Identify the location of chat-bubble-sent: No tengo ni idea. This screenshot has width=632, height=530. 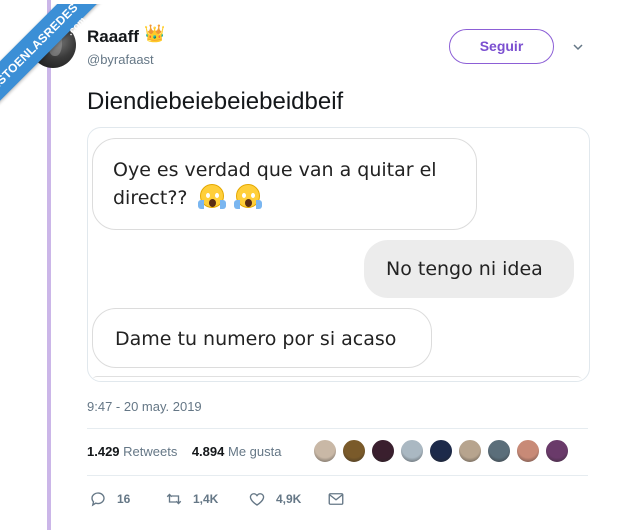
(469, 269).